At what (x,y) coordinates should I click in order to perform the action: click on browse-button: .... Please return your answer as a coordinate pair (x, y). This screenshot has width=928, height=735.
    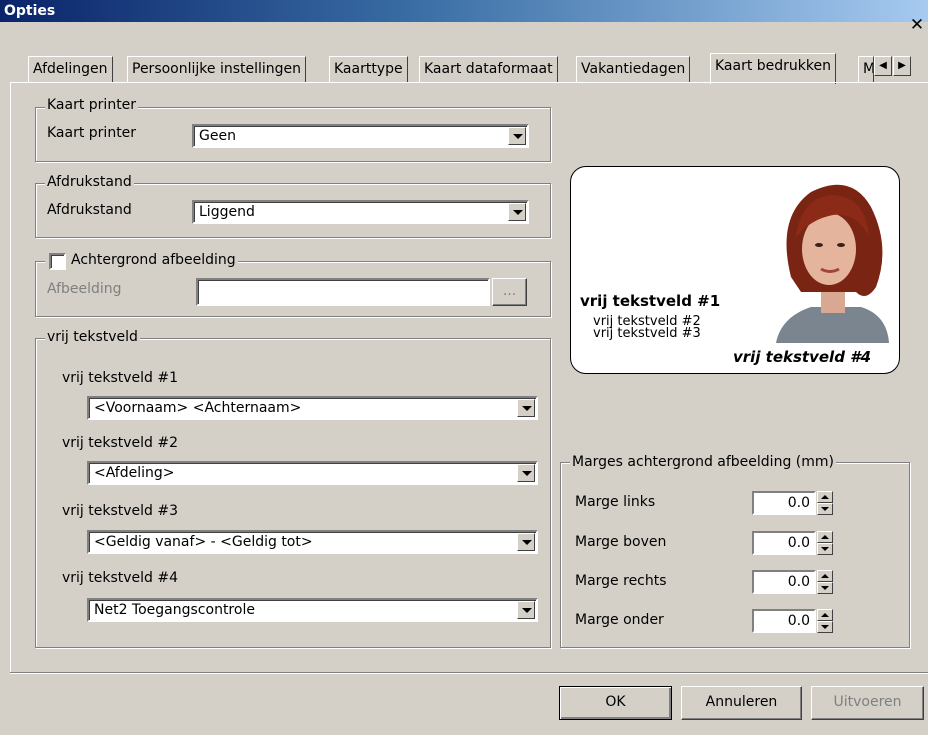
    Looking at the image, I should click on (509, 292).